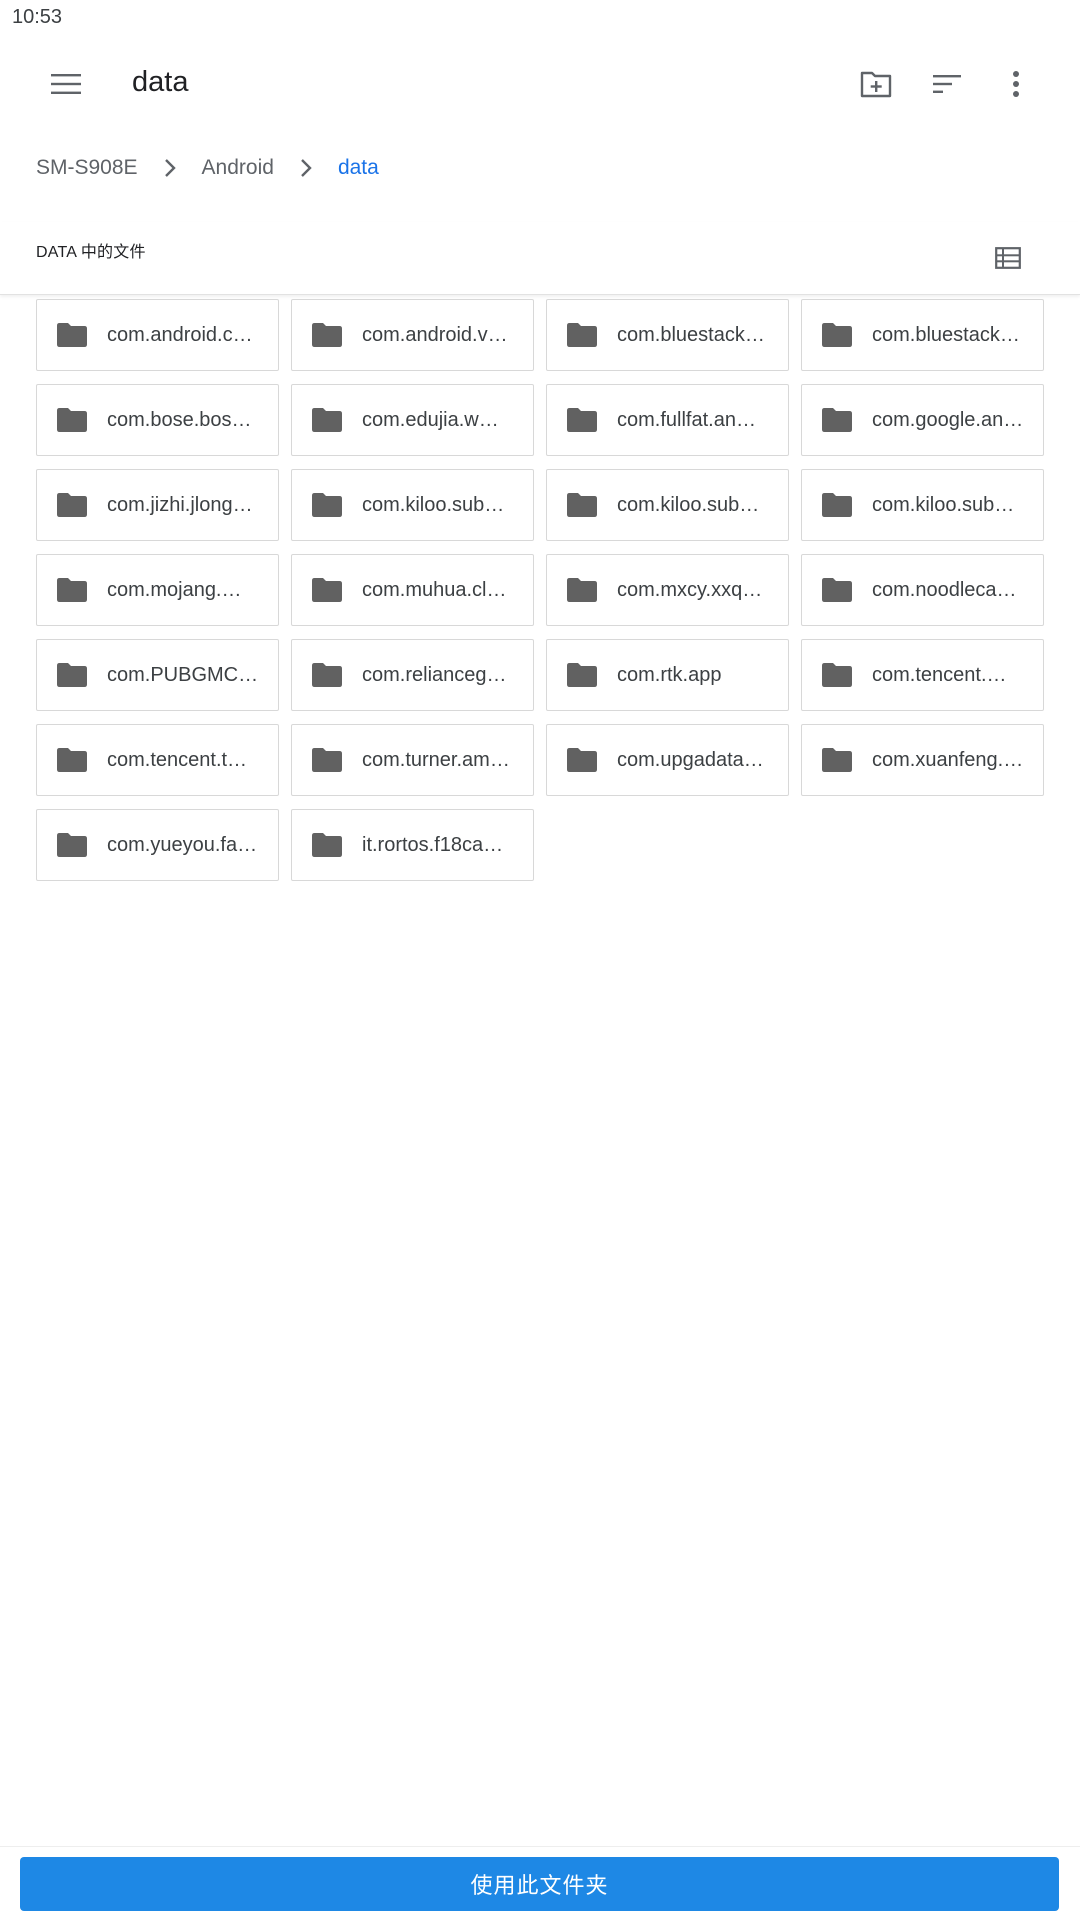 The image size is (1080, 1921). What do you see at coordinates (87, 168) in the screenshot?
I see `breadcrumb-item-device: SM-S908E` at bounding box center [87, 168].